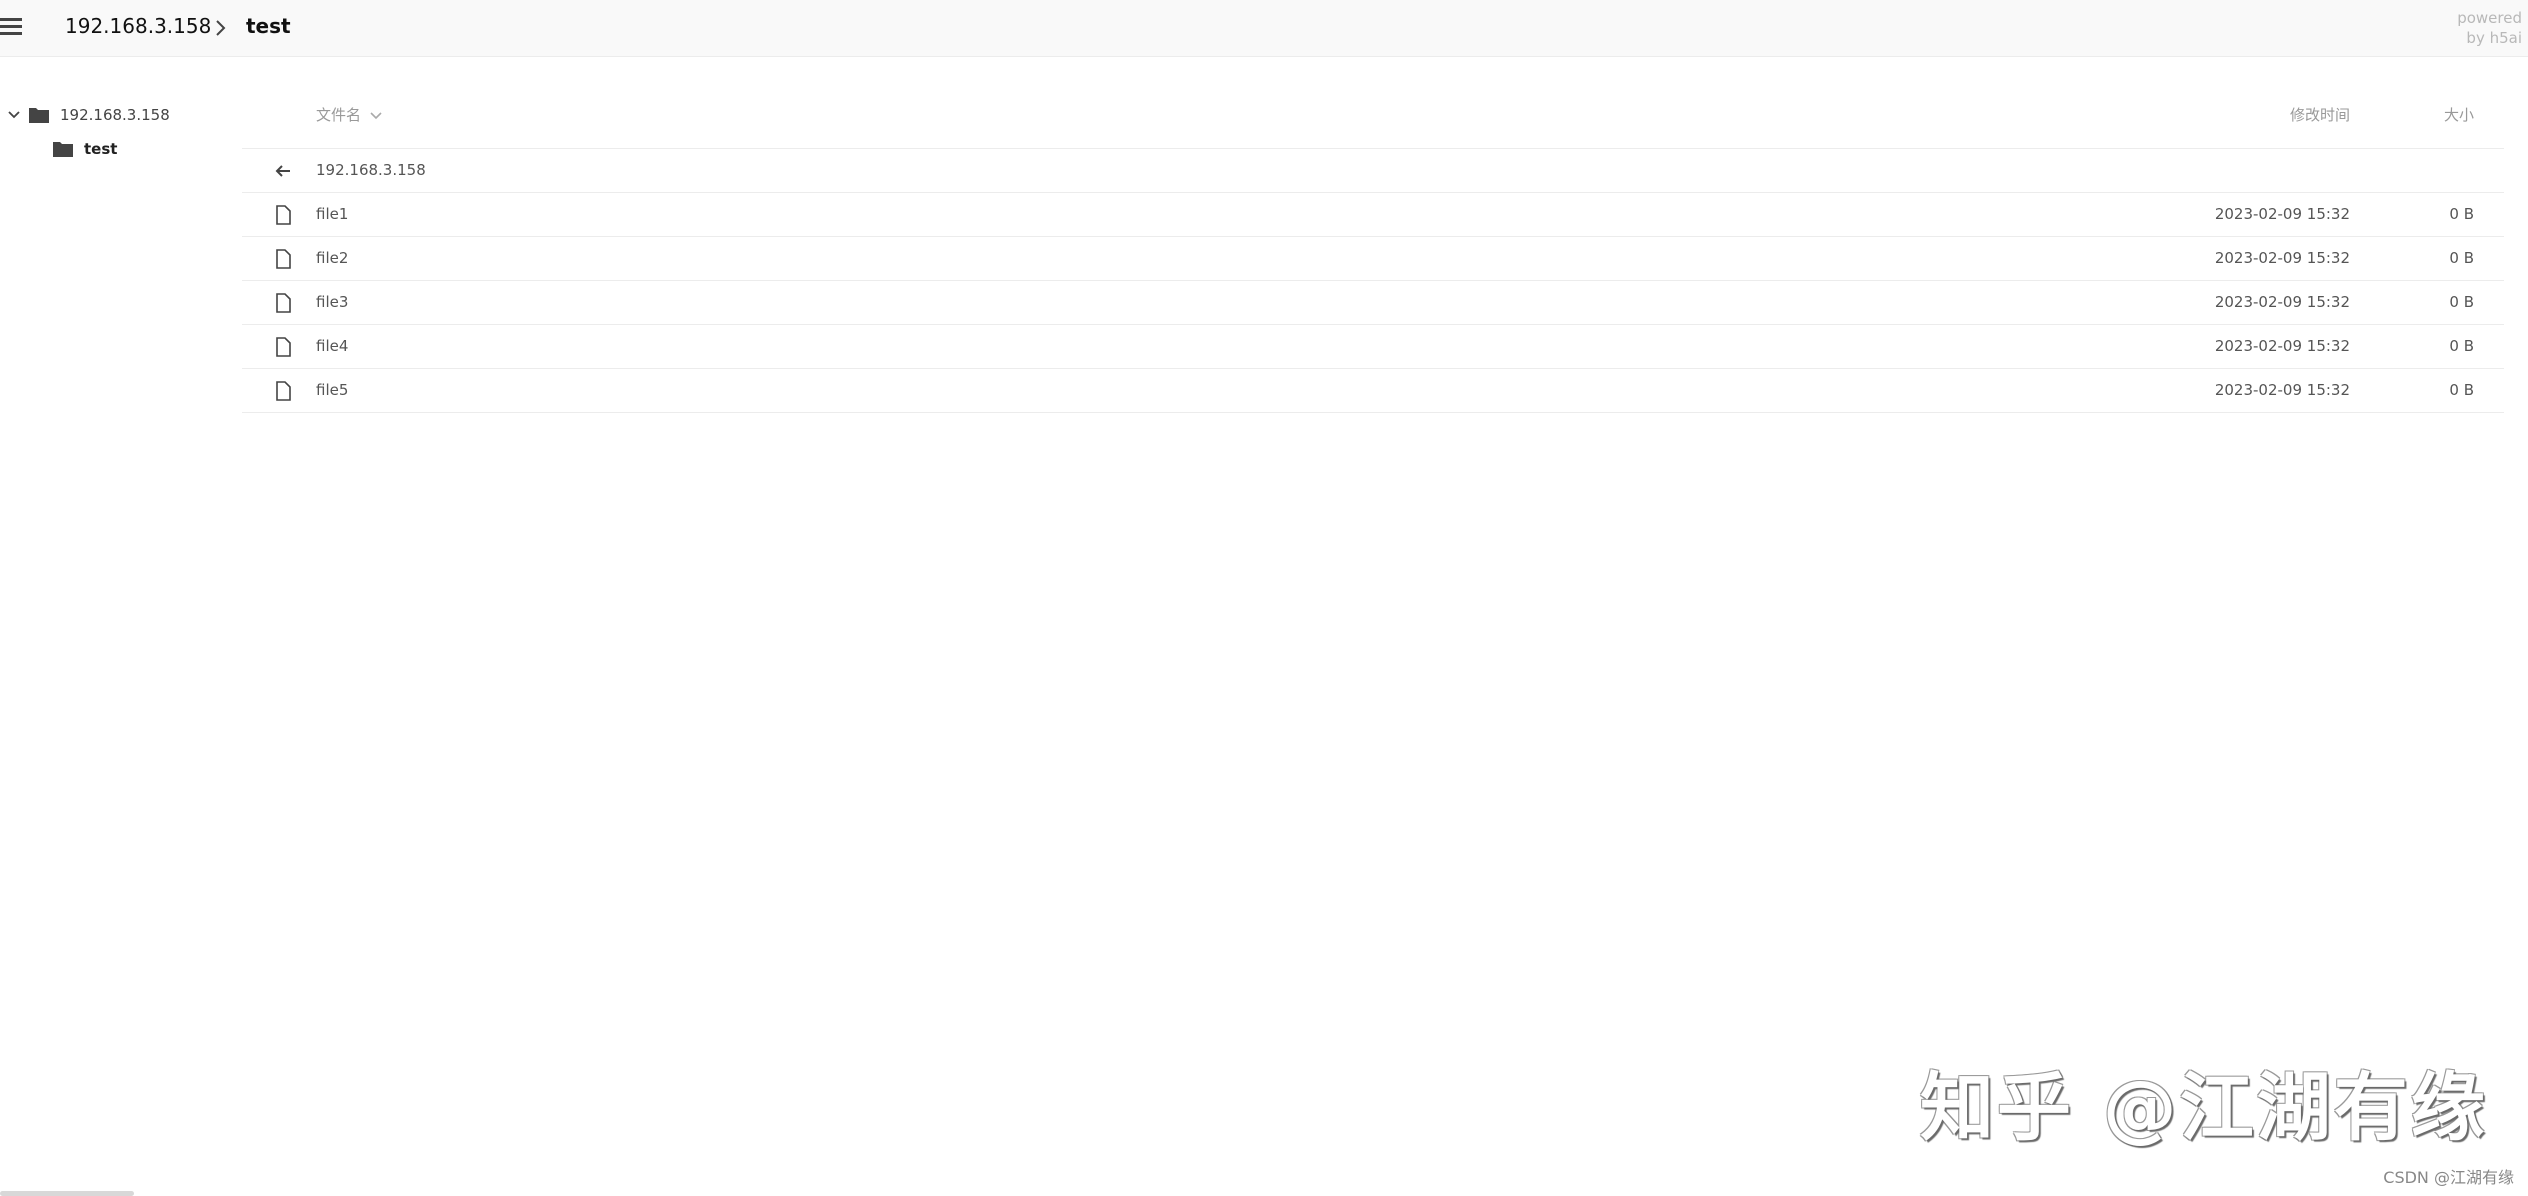  I want to click on file-row: file1 2023-02-09 15:32 0 B, so click(1373, 215).